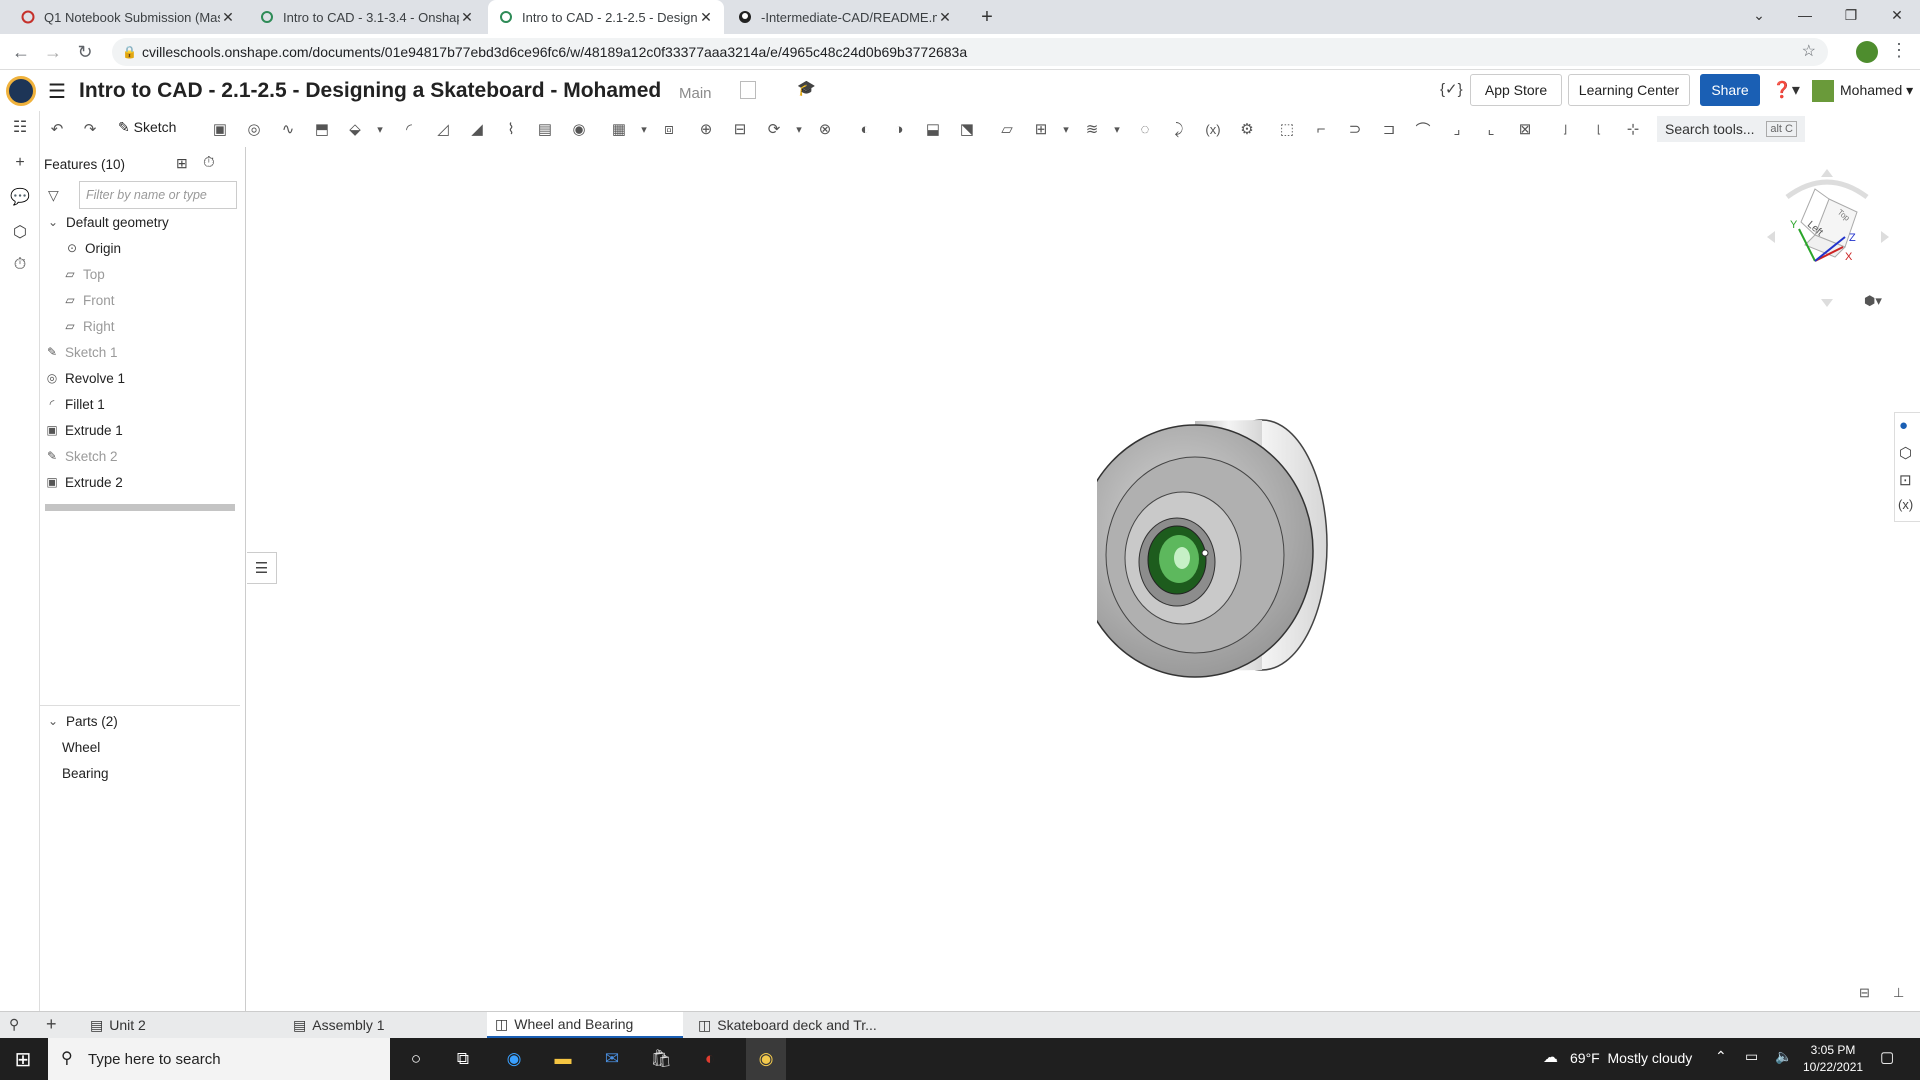 This screenshot has height=1080, width=1920. Describe the element at coordinates (23, 1059) in the screenshot. I see `windows-start-icon: ⊞` at that location.